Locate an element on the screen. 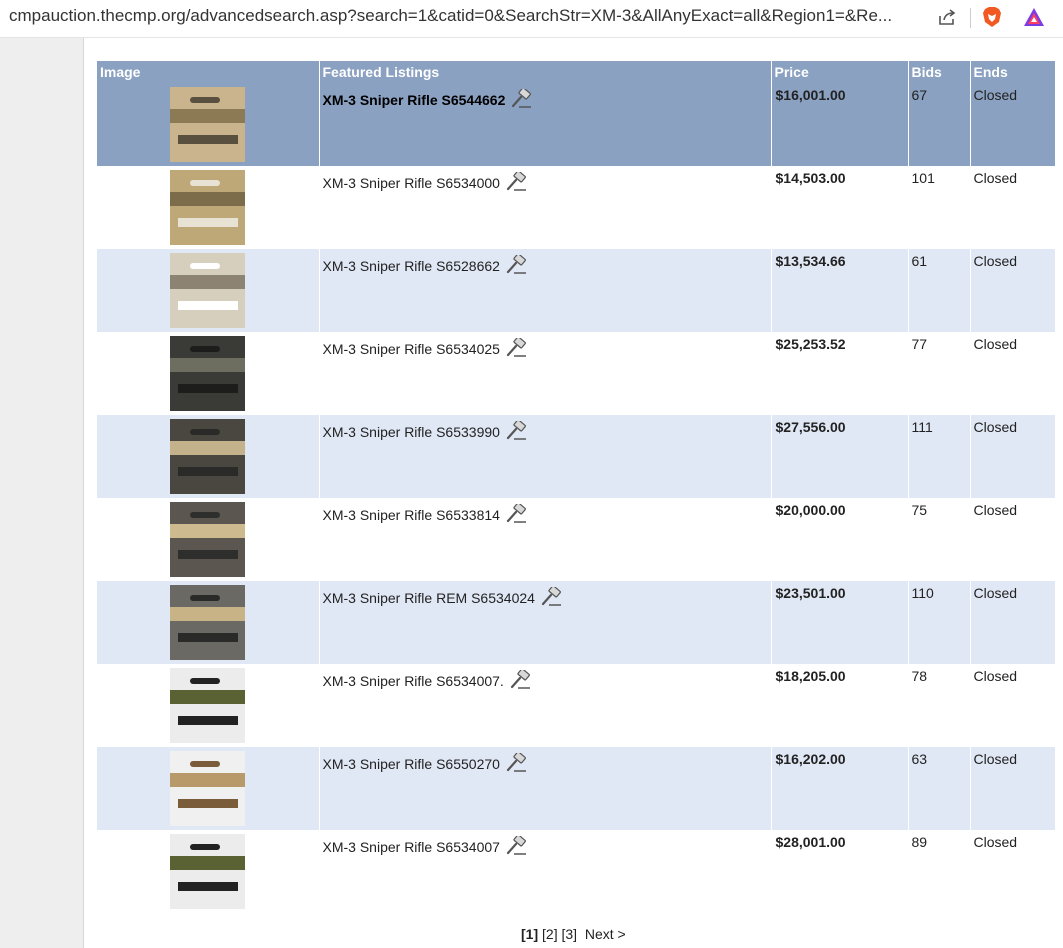 Image resolution: width=1063 pixels, height=948 pixels. listing-title-link: XM-3 Sniper Rifle S6534007 is located at coordinates (411, 847).